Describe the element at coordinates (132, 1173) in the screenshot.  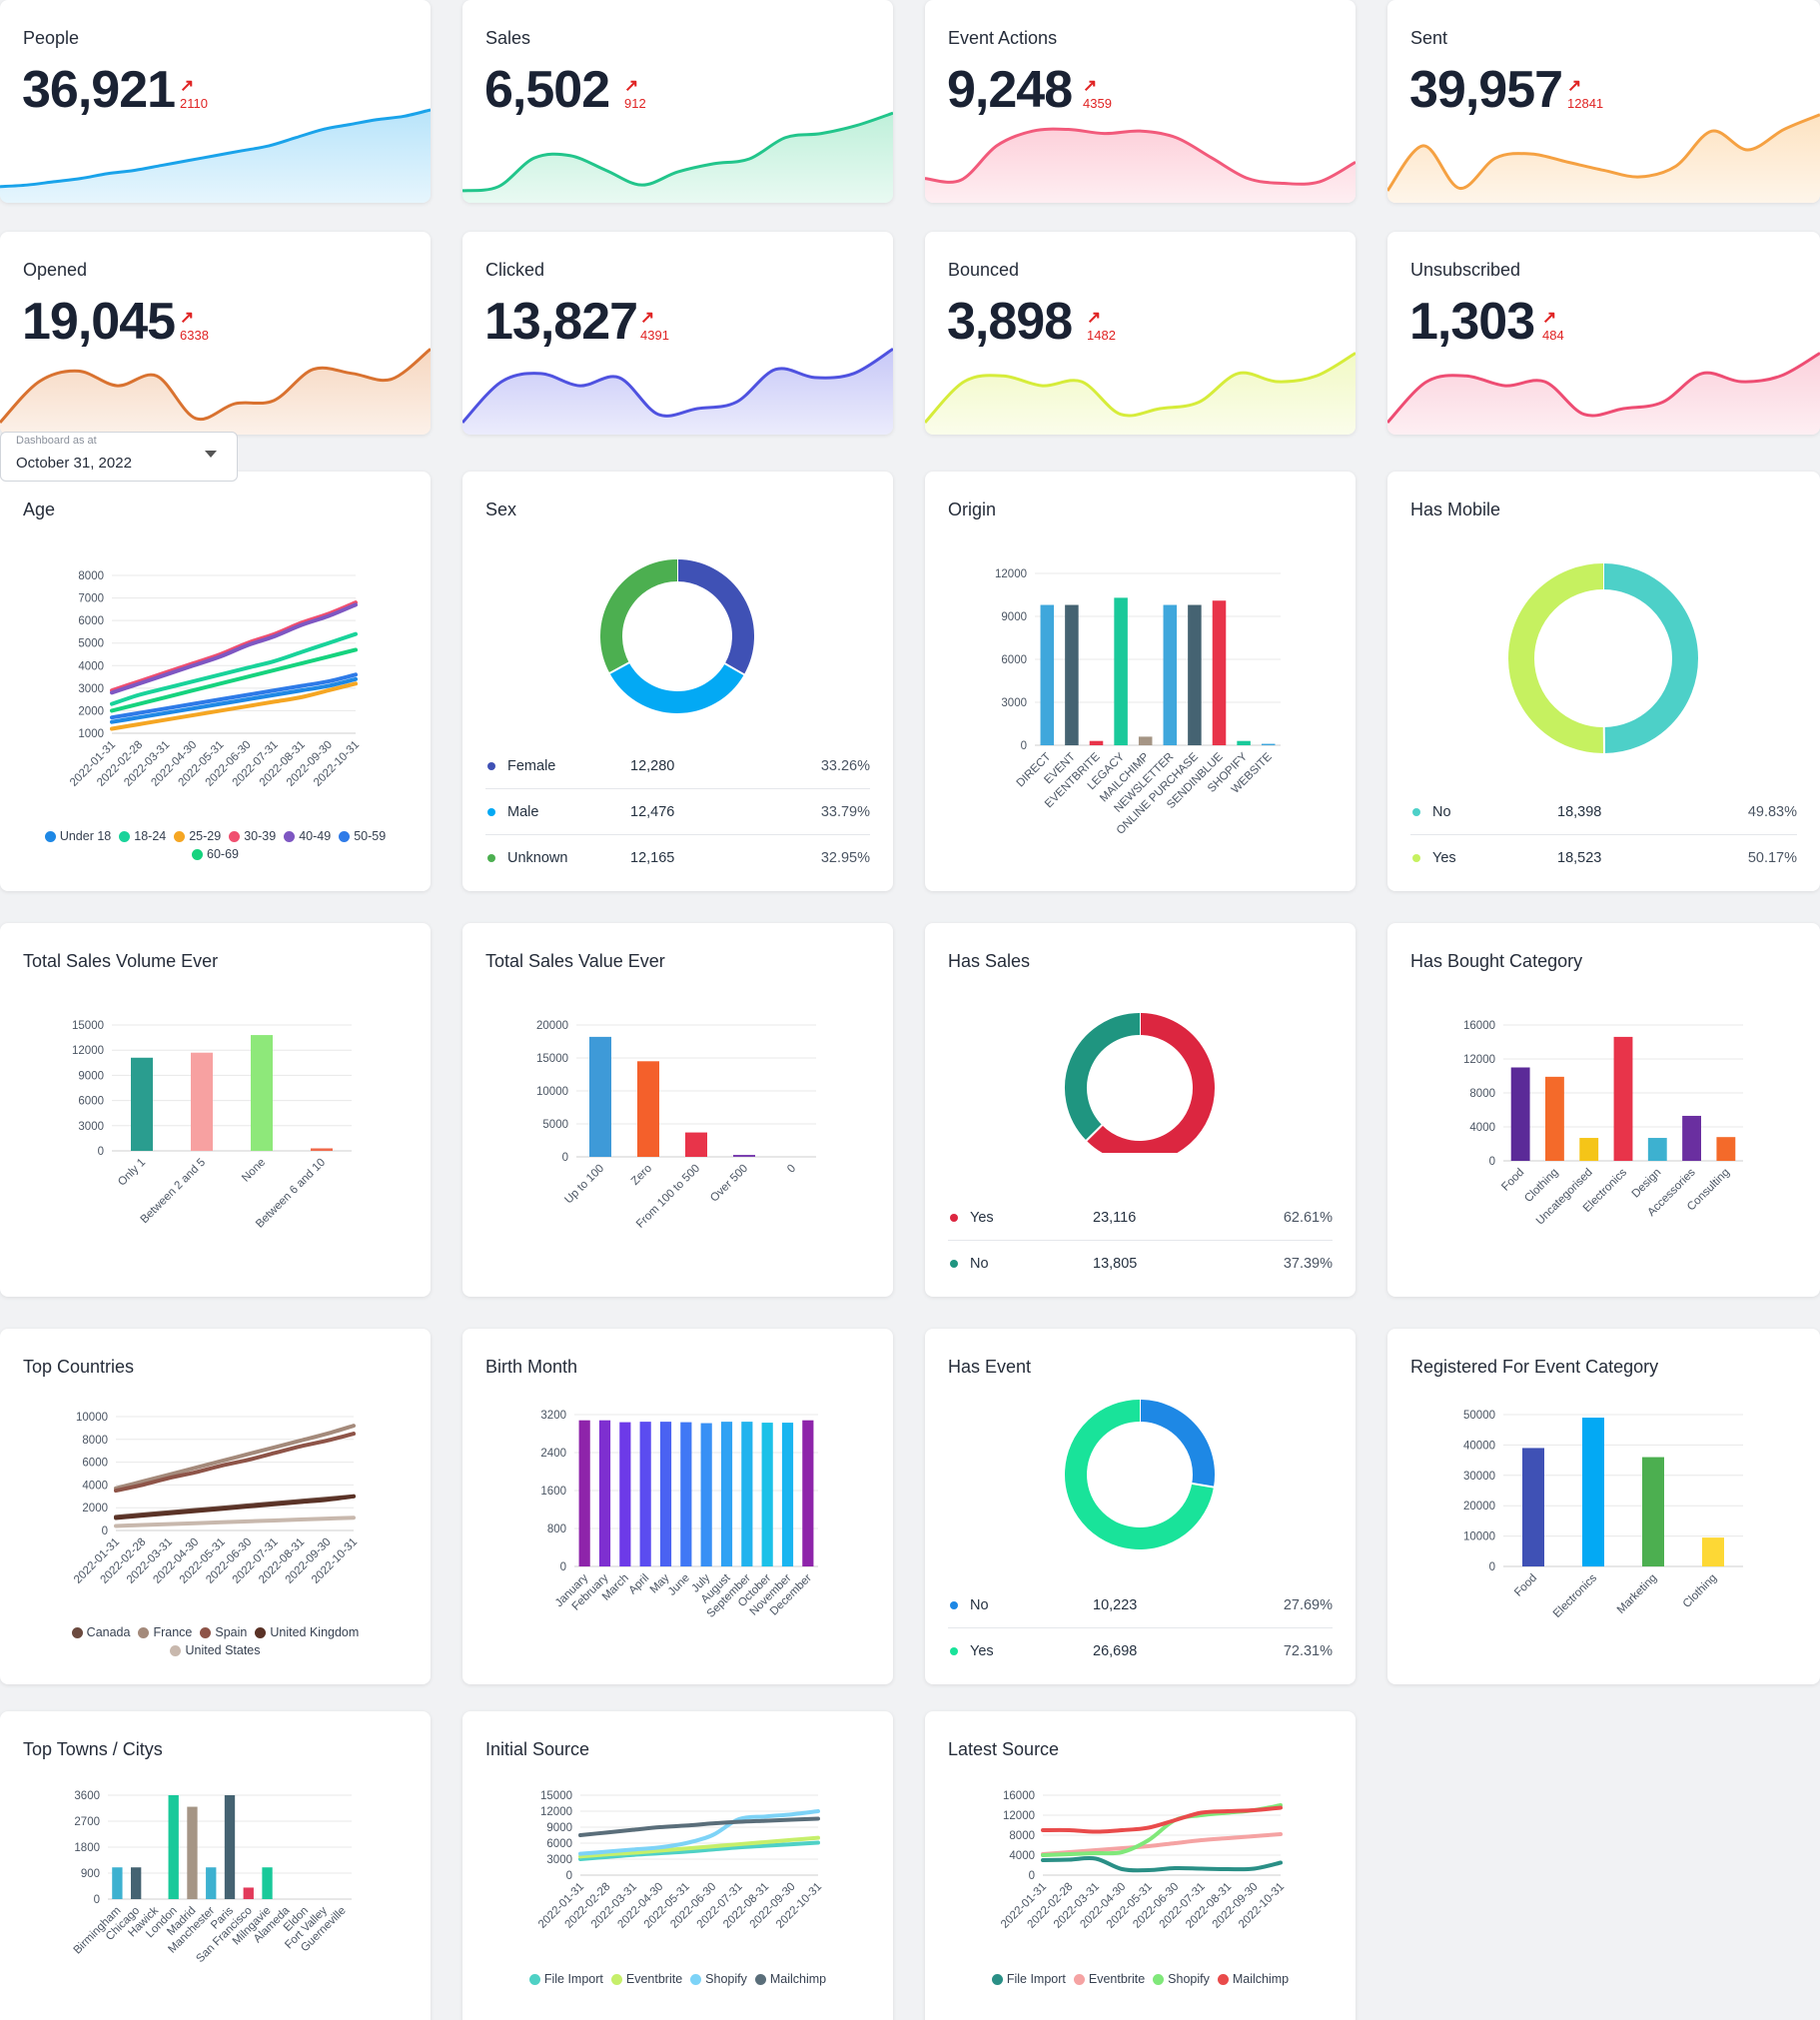
I see `x-tick-label: Only 1` at that location.